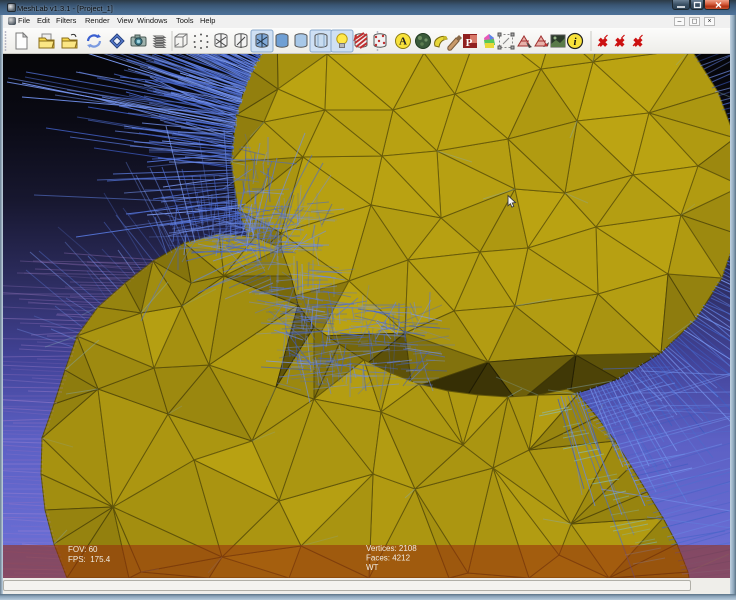 This screenshot has width=736, height=600. What do you see at coordinates (83, 549) in the screenshot?
I see `svg-text: FOV: 60` at bounding box center [83, 549].